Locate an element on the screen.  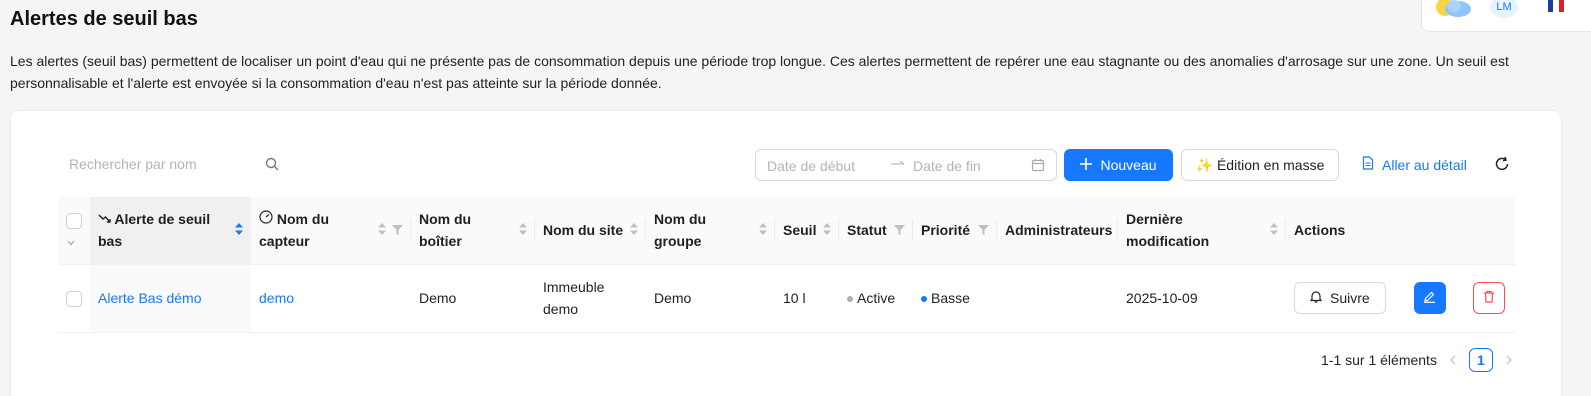
search-box is located at coordinates (173, 164).